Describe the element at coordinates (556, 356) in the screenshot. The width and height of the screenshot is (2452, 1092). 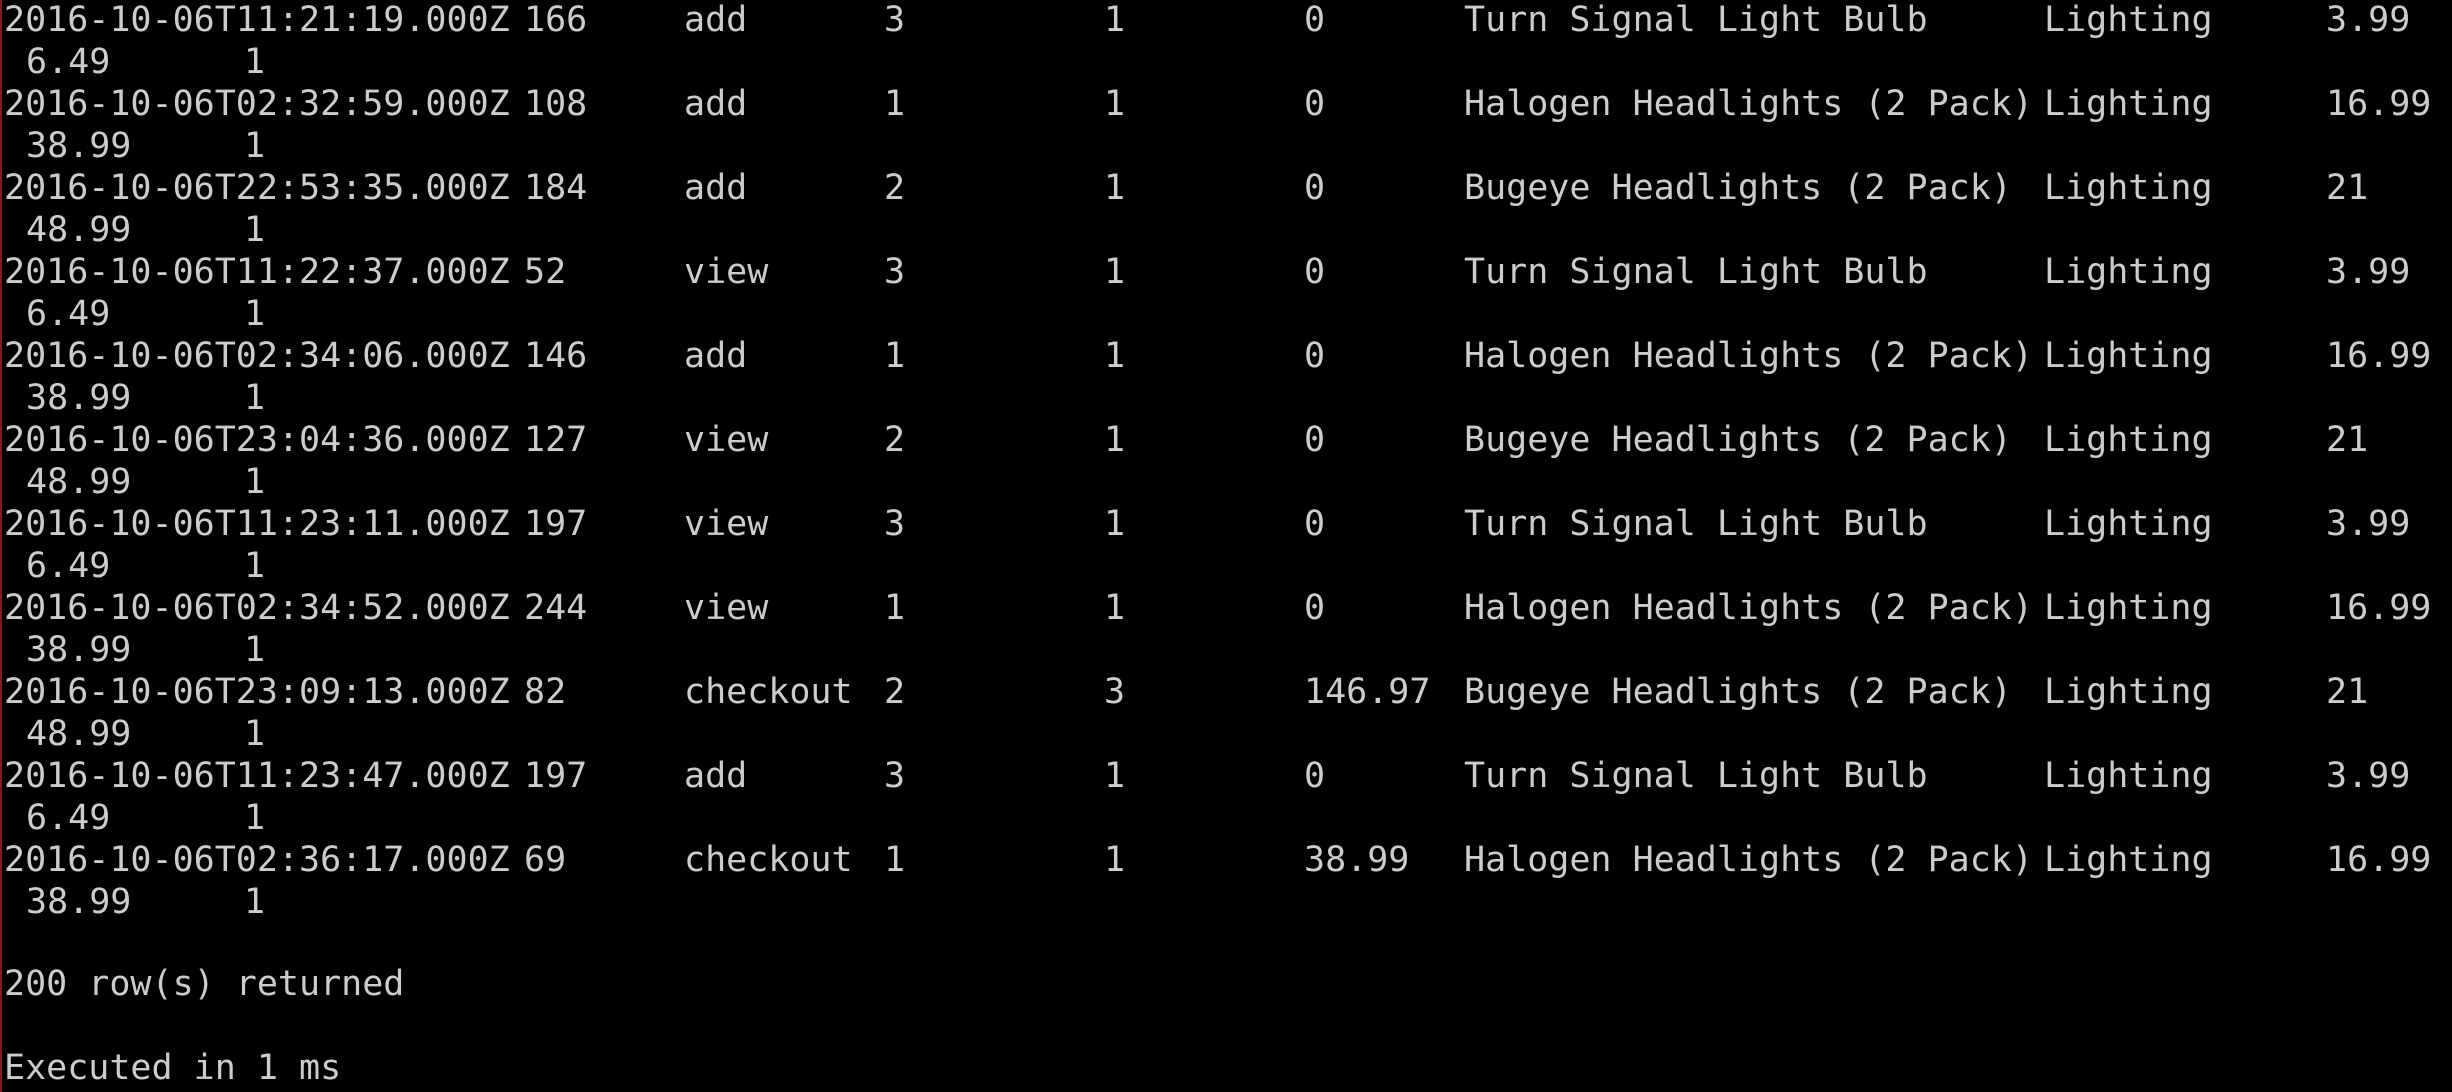
I see `user-id-cell: 146` at that location.